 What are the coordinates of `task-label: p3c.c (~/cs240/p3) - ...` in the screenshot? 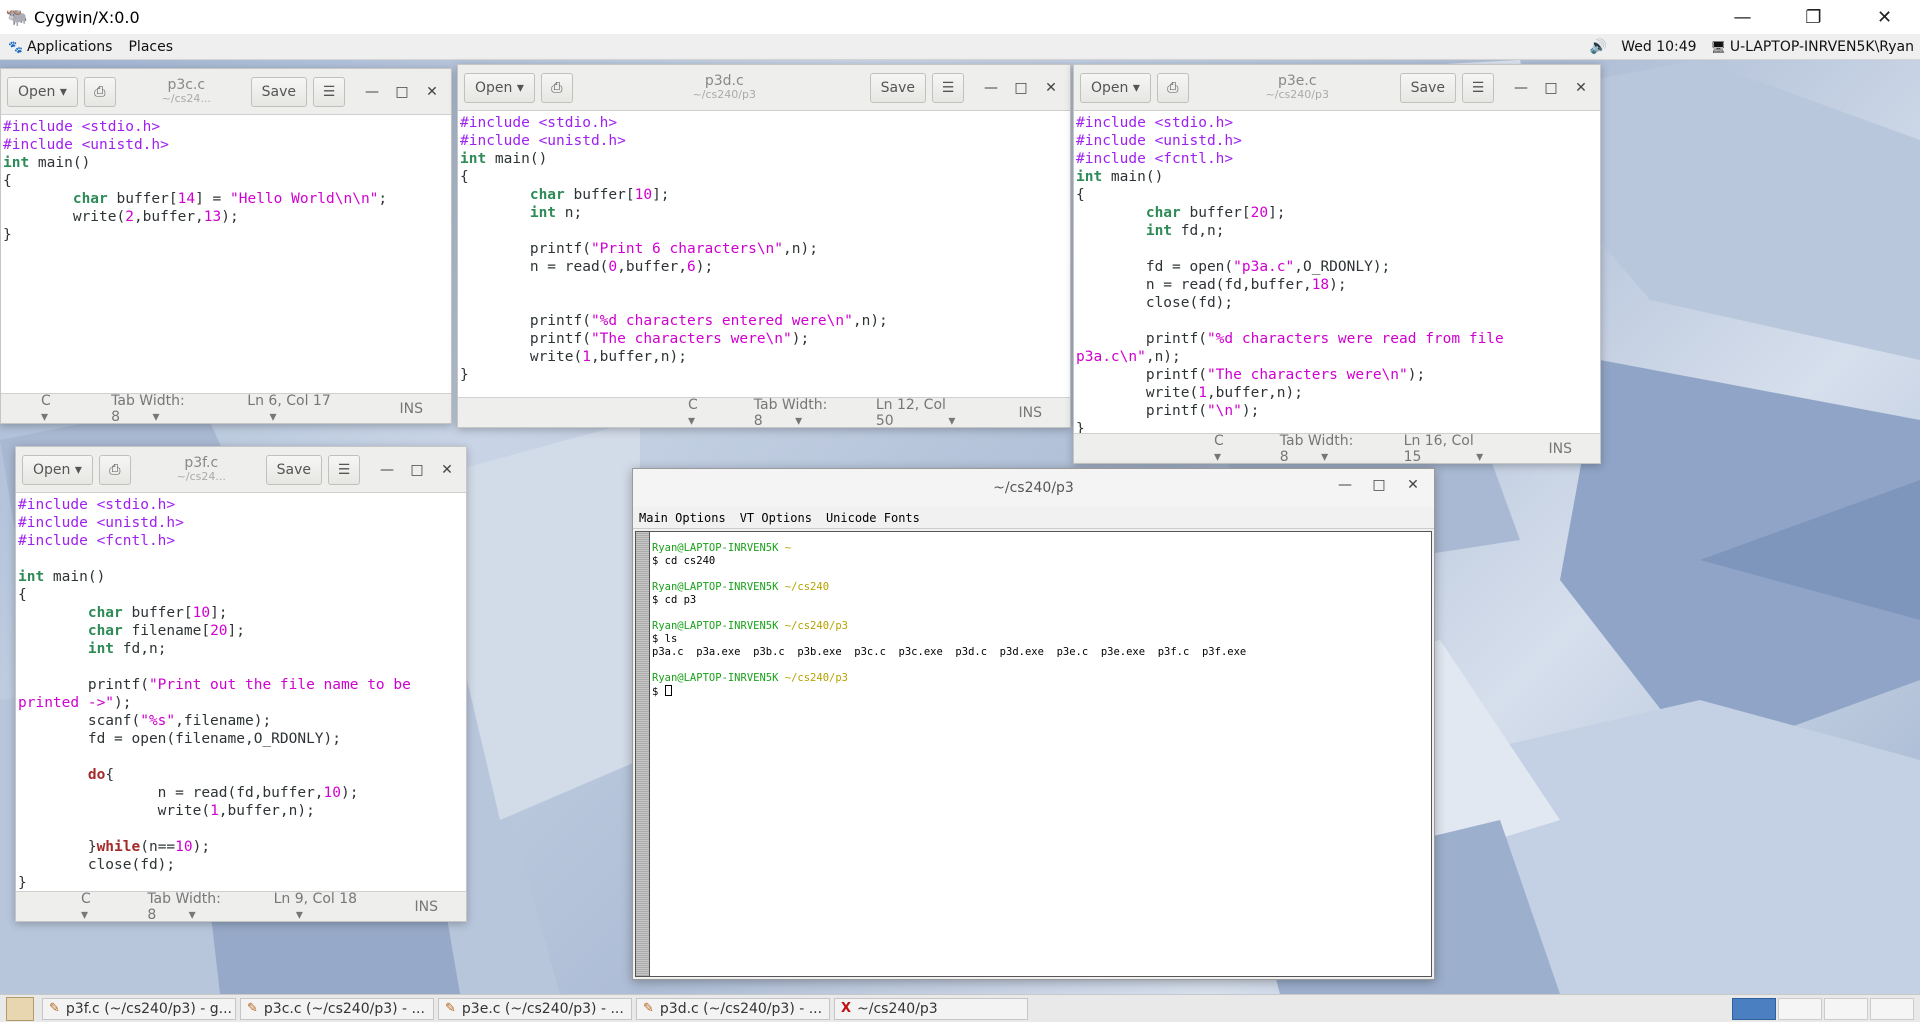 It's located at (344, 1008).